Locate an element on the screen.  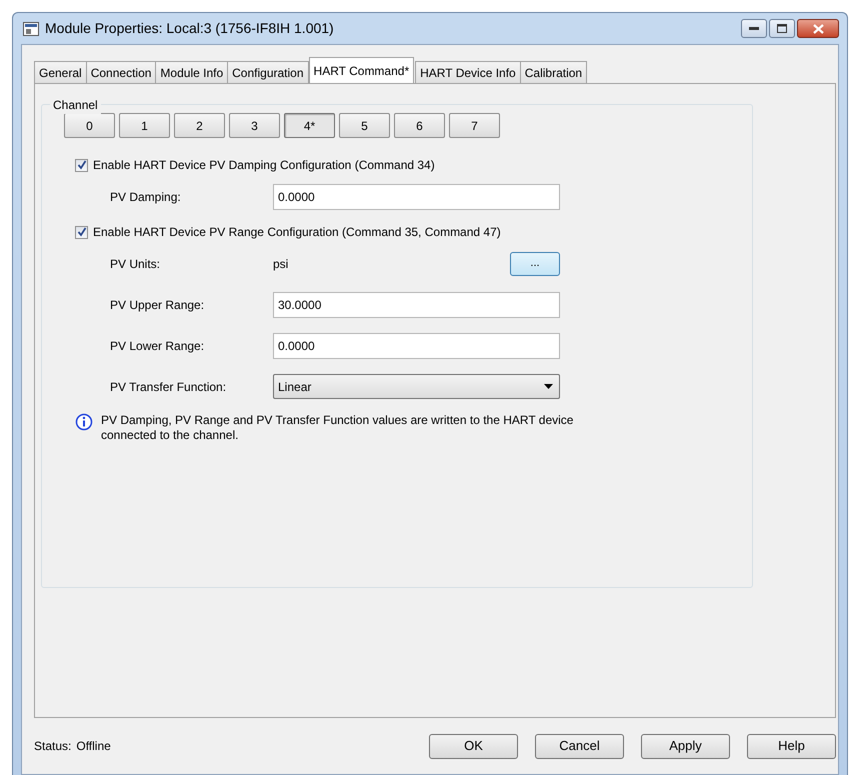
dropdown: Linear is located at coordinates (416, 386).